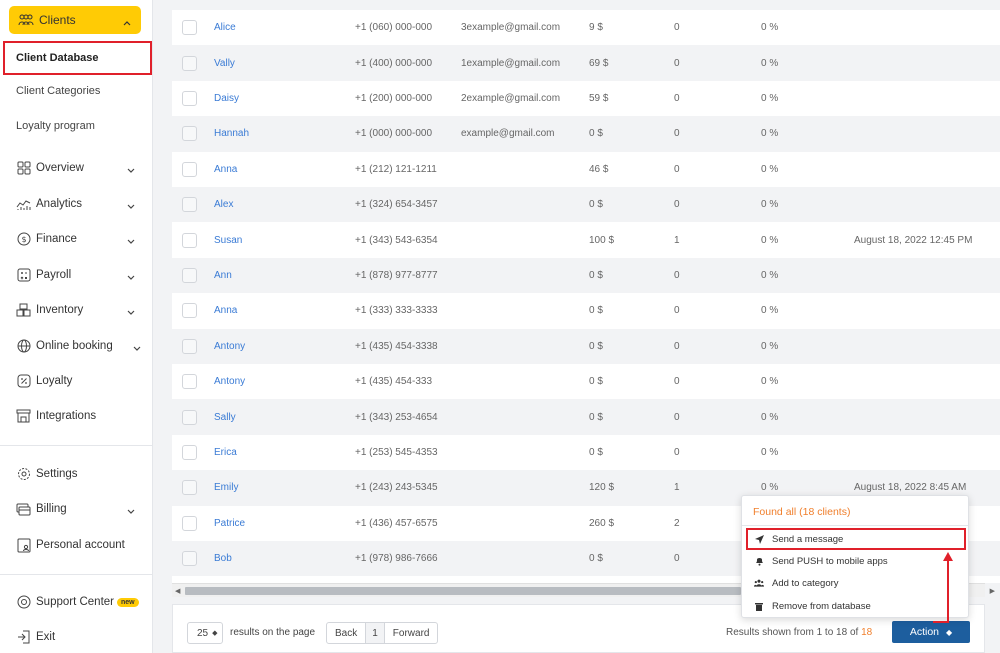 The height and width of the screenshot is (653, 1000). Describe the element at coordinates (223, 558) in the screenshot. I see `cell-name: Bob` at that location.